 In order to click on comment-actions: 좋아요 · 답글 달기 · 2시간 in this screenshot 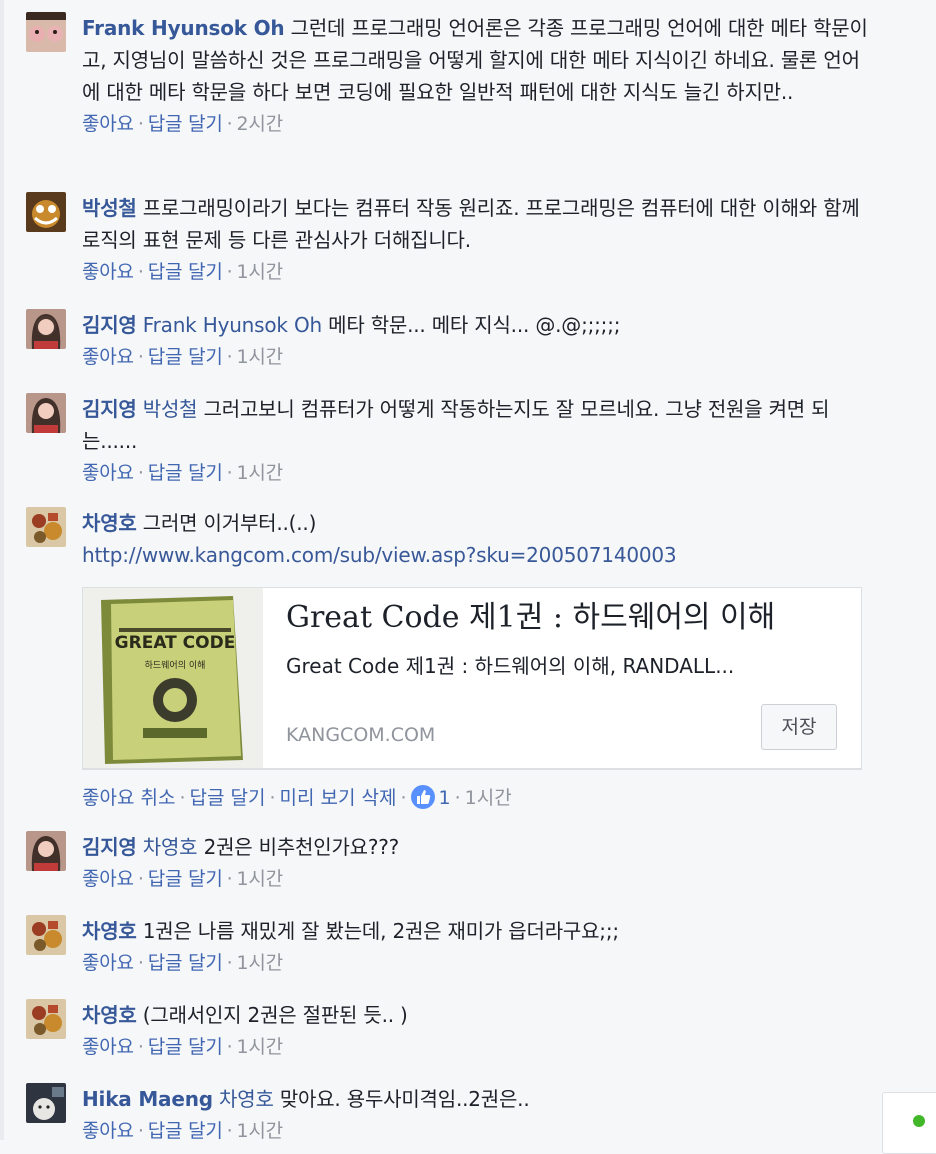, I will do `click(183, 124)`.